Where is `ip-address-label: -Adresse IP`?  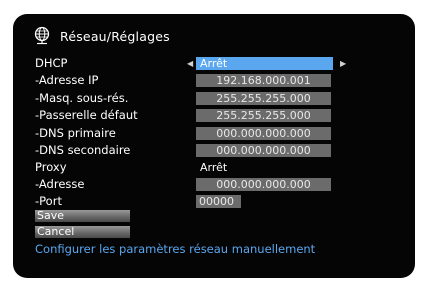
ip-address-label: -Adresse IP is located at coordinates (67, 80).